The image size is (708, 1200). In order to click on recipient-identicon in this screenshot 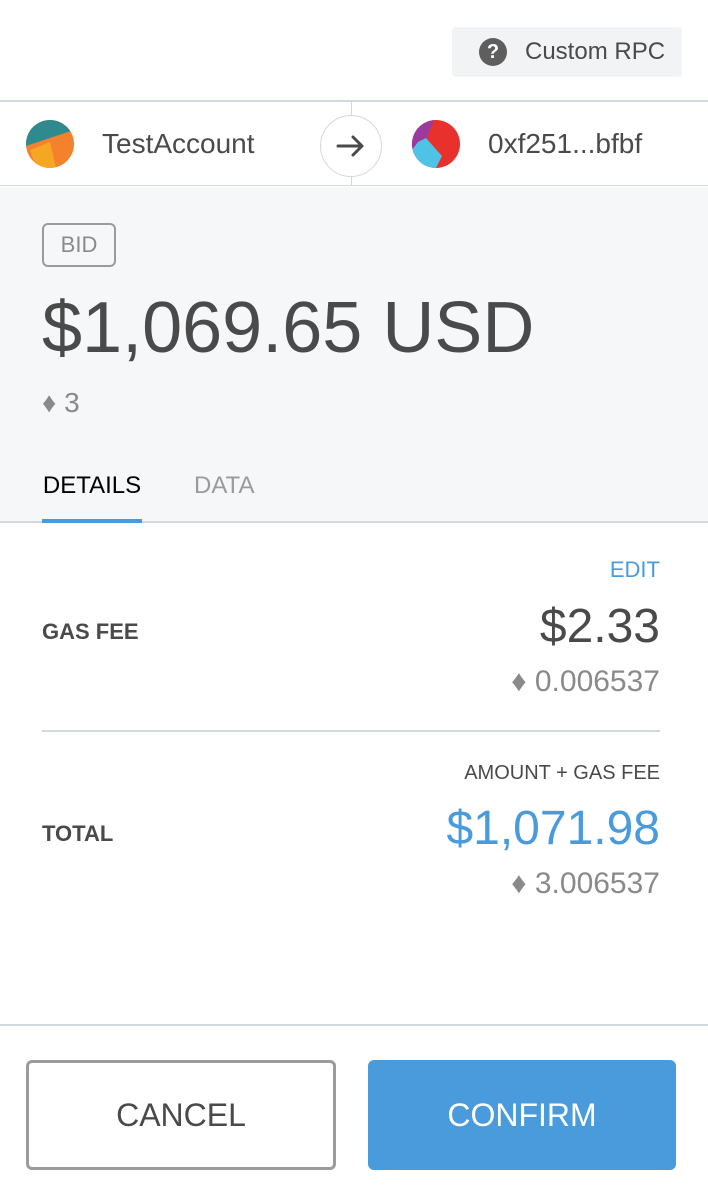, I will do `click(436, 144)`.